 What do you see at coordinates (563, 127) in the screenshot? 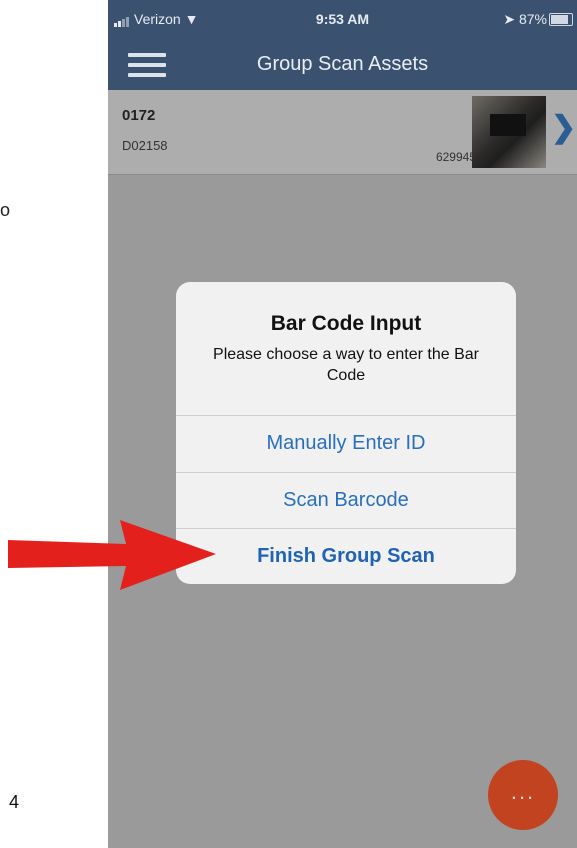
I see `chevron-right-icon: ❯` at bounding box center [563, 127].